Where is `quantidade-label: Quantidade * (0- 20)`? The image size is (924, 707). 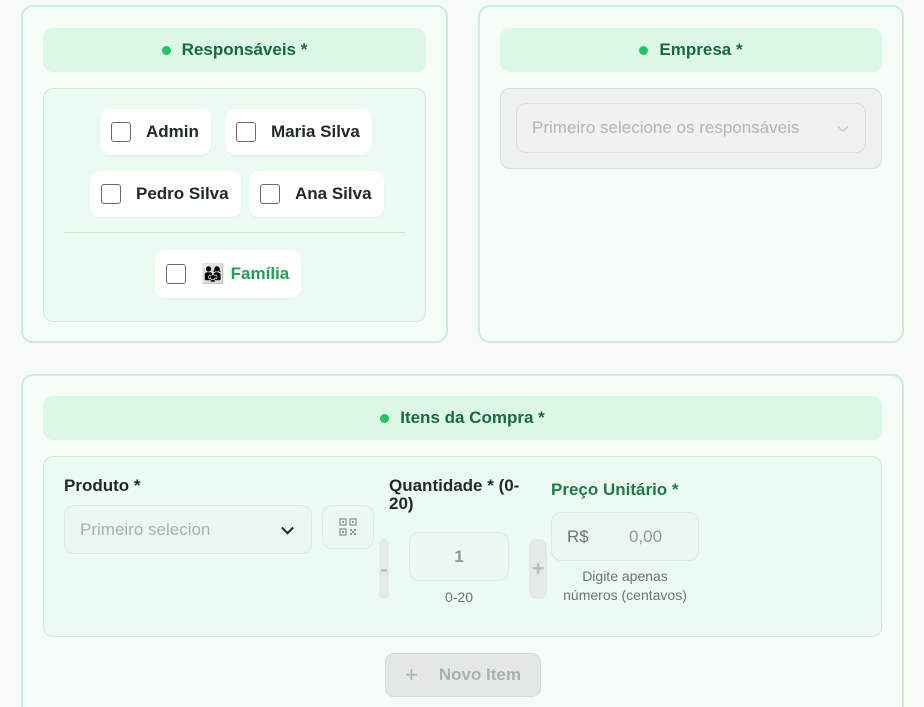 quantidade-label: Quantidade * (0- 20) is located at coordinates (454, 495).